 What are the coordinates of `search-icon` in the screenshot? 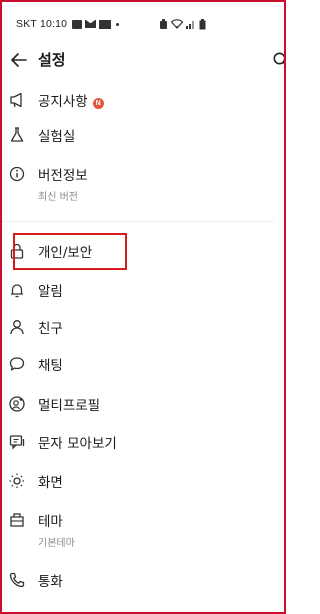 It's located at (278, 58).